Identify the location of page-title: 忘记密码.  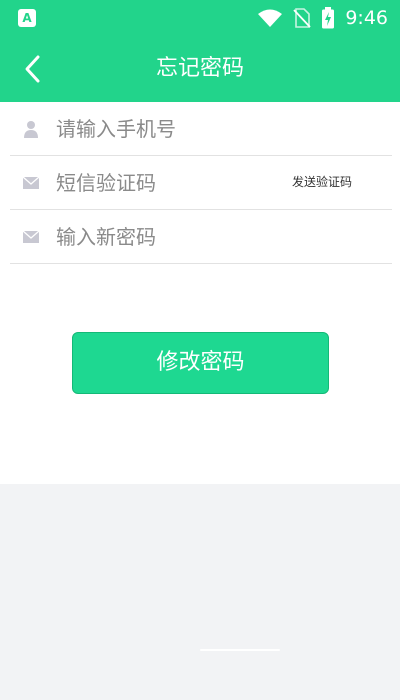
(199, 68).